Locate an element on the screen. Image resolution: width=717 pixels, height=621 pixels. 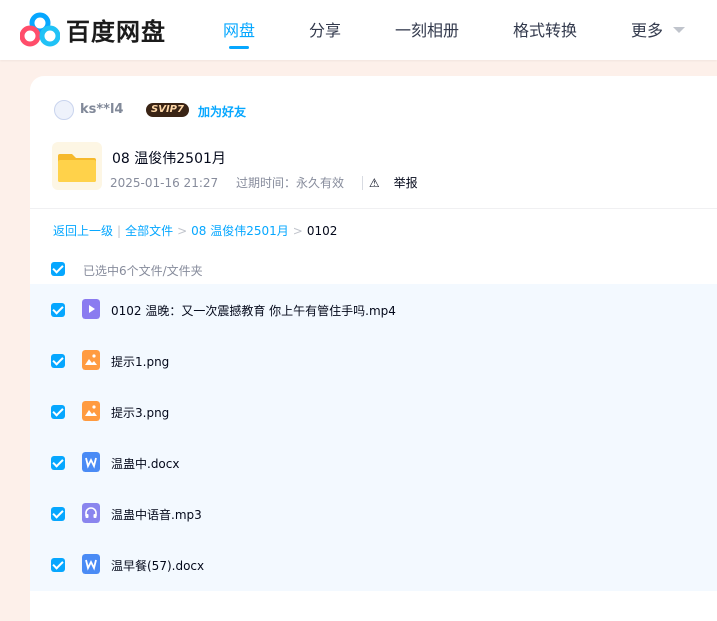
add-friend-link: 加为好友 is located at coordinates (222, 111).